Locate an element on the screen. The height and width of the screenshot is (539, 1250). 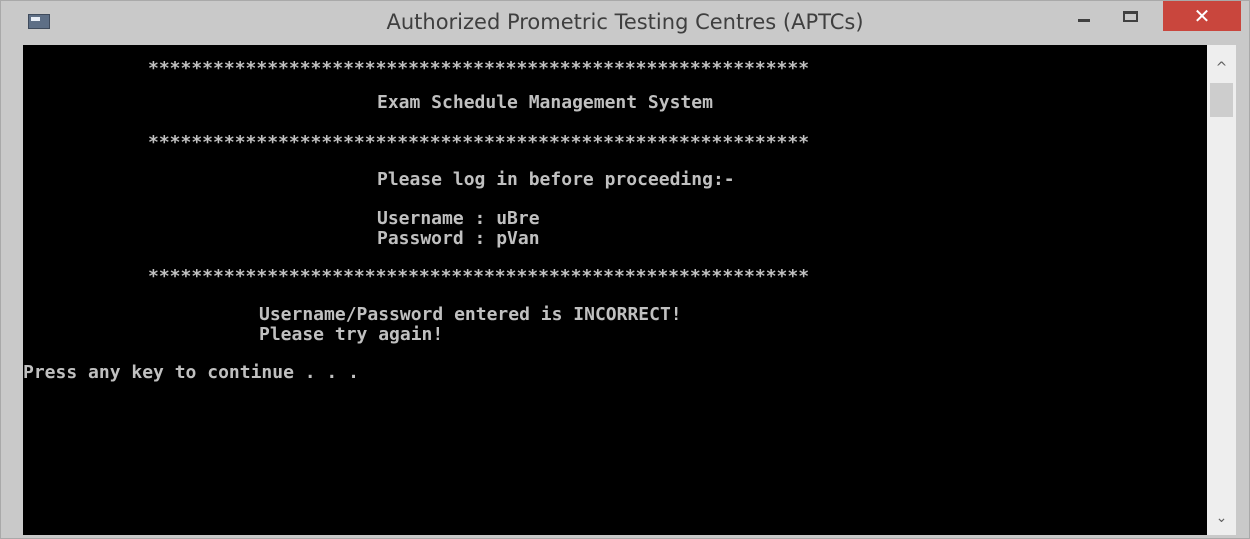
continue-prompt: Press any key to continue . . . is located at coordinates (191, 372).